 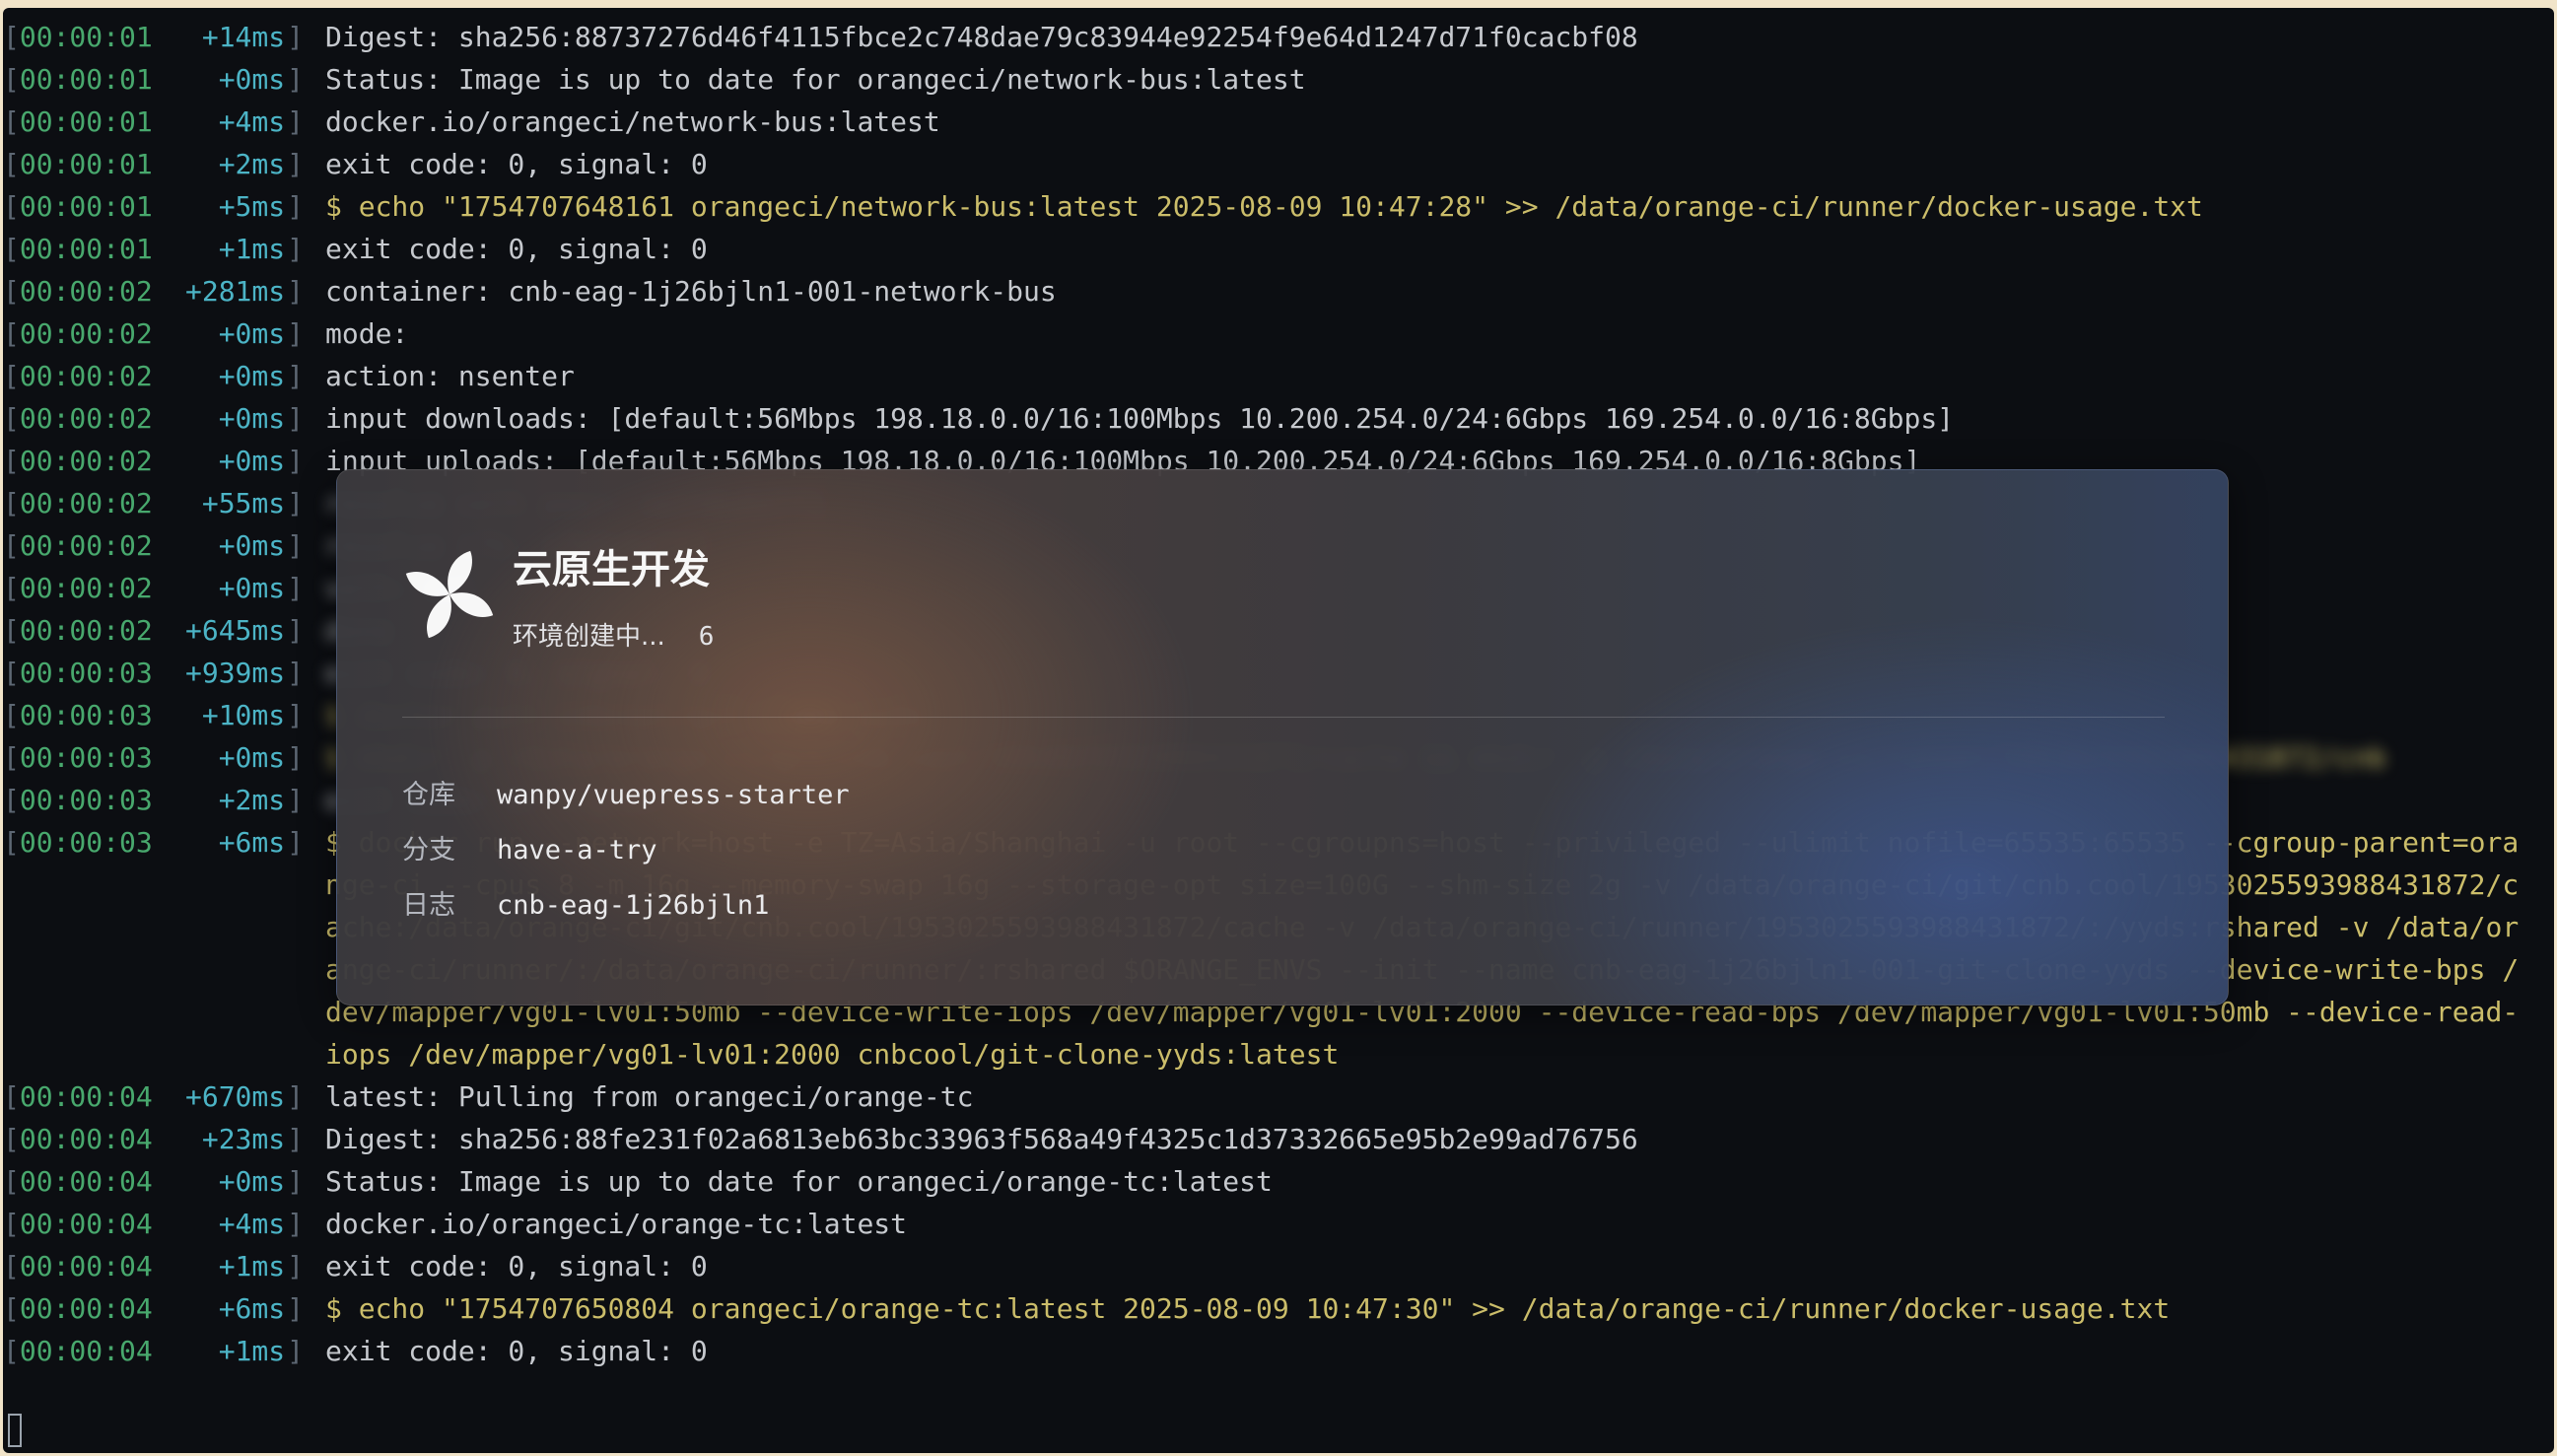 I want to click on pinwheel-logo-icon, so click(x=450, y=594).